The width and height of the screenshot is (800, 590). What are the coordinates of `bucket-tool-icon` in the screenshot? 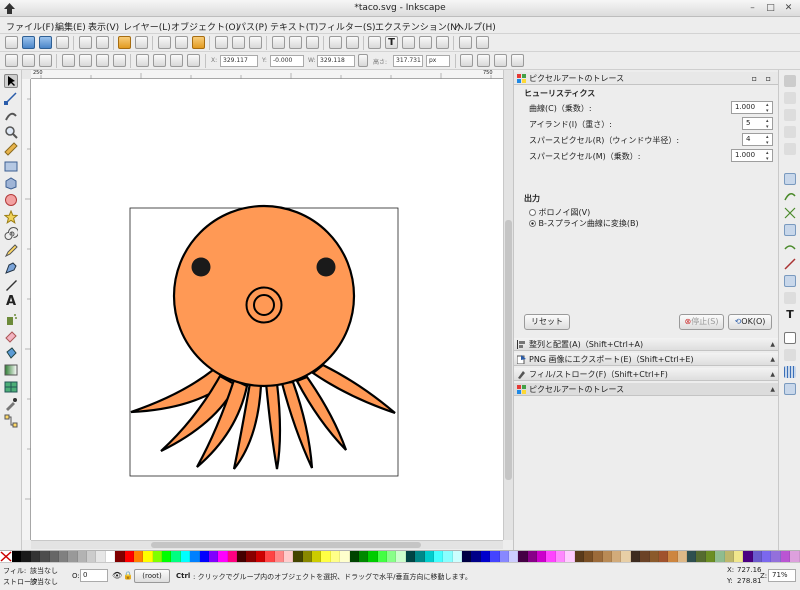 It's located at (11, 353).